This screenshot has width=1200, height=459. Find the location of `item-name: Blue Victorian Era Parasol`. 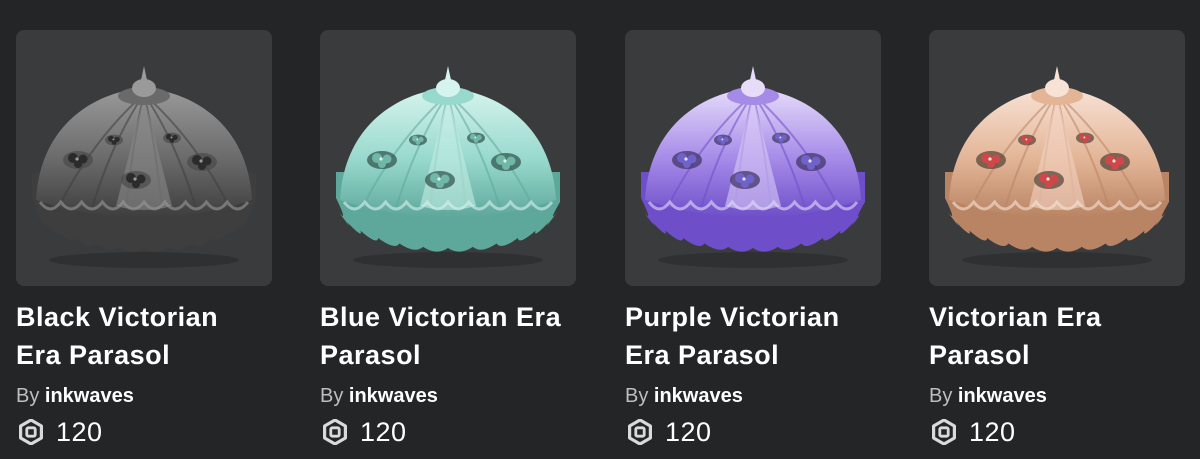

item-name: Blue Victorian Era Parasol is located at coordinates (445, 336).